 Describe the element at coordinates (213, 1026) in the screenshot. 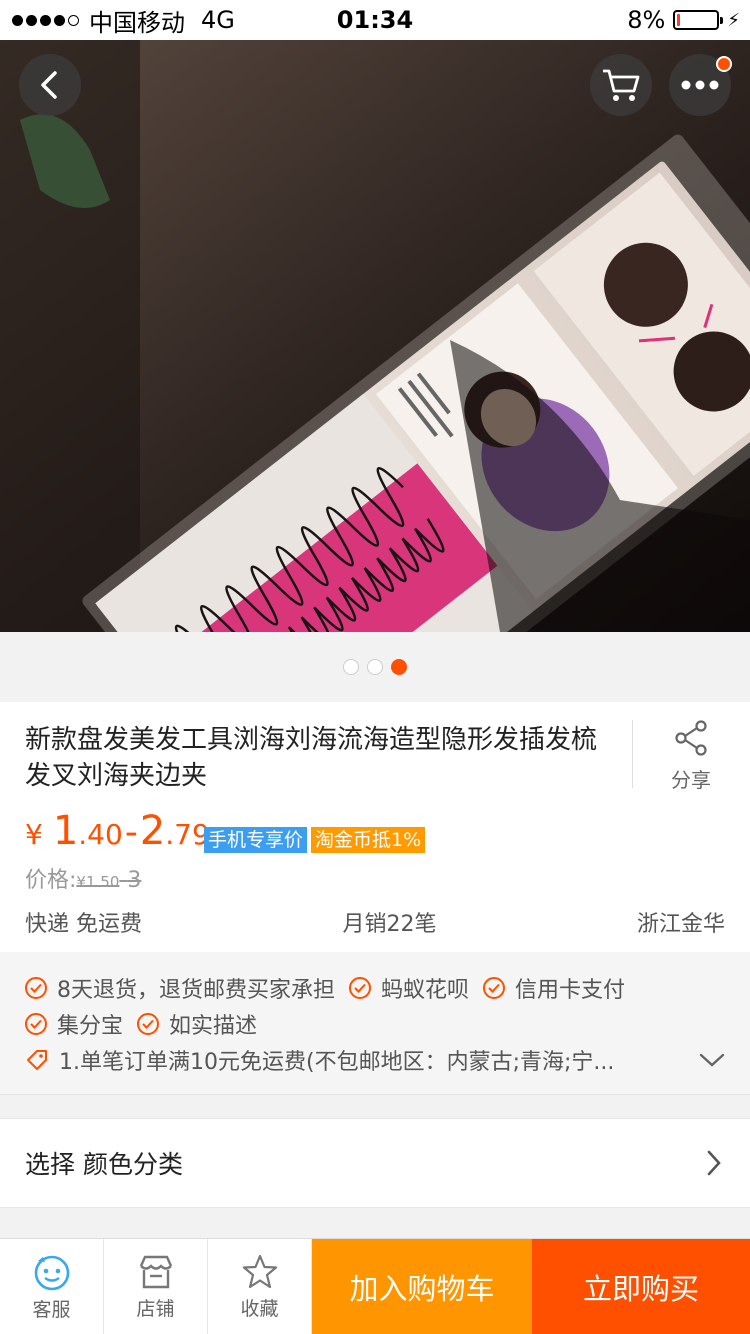

I see `service-as-described-label: 如实描述` at that location.